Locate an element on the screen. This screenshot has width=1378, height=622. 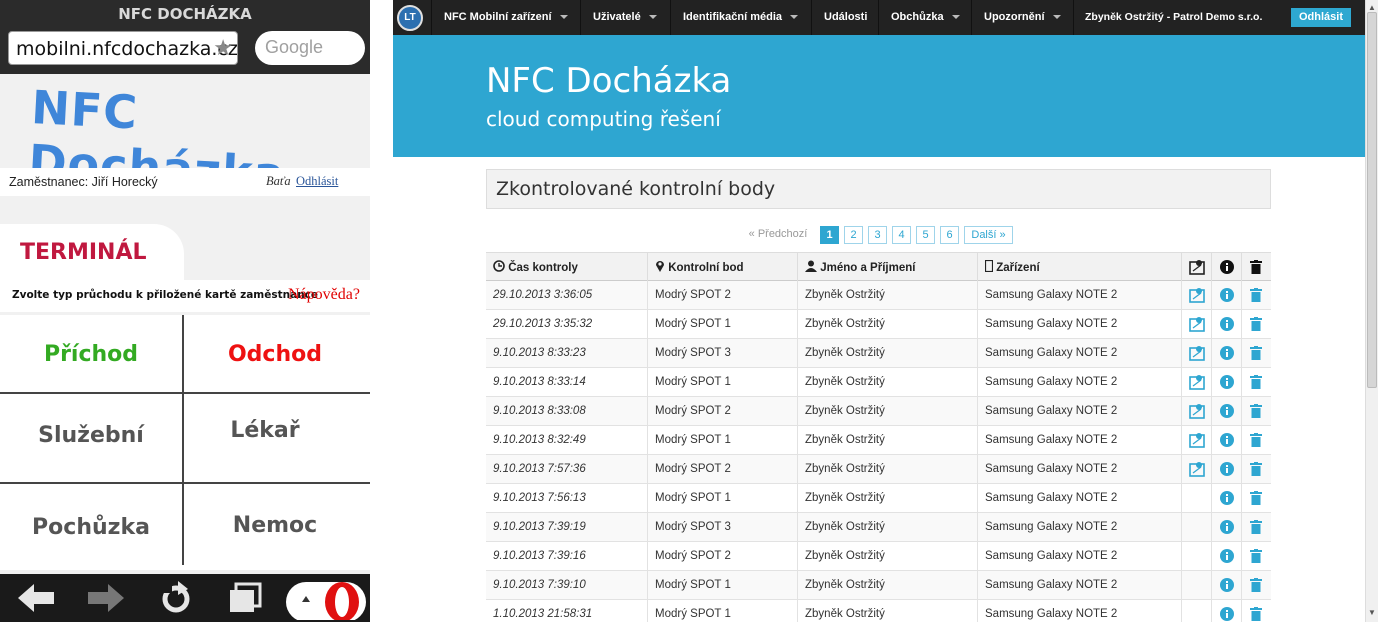
section-header: Zkontrolované kontrolní body is located at coordinates (878, 189).